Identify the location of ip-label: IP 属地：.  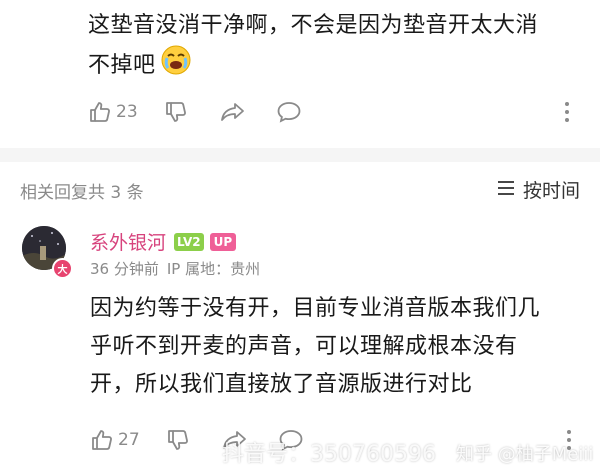
(198, 269).